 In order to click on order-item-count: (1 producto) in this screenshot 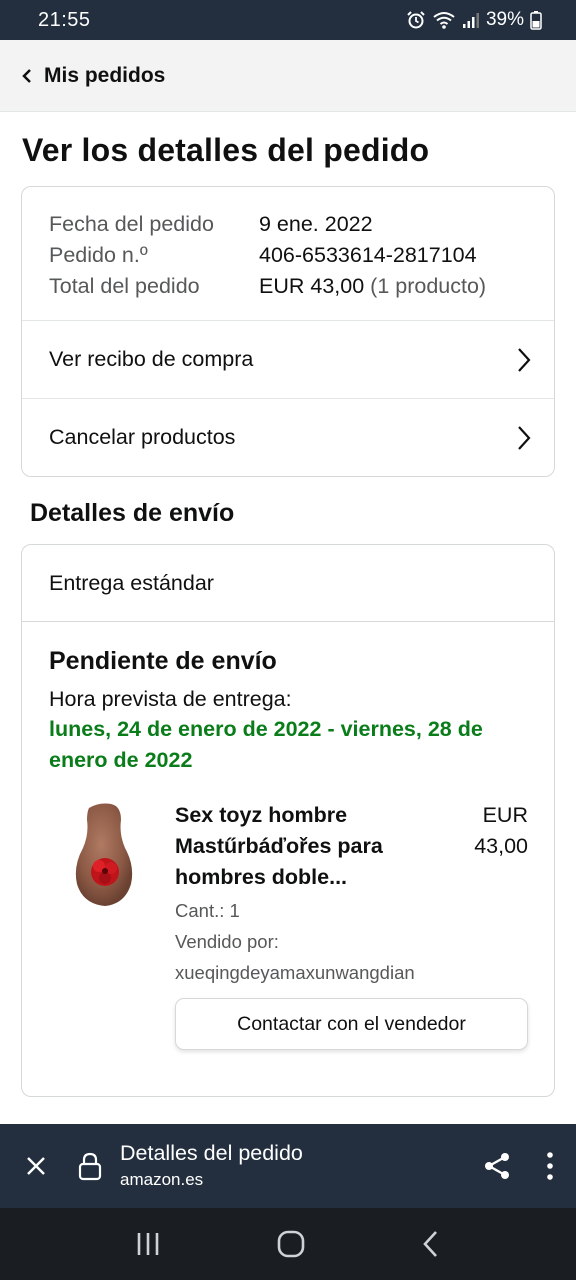, I will do `click(428, 286)`.